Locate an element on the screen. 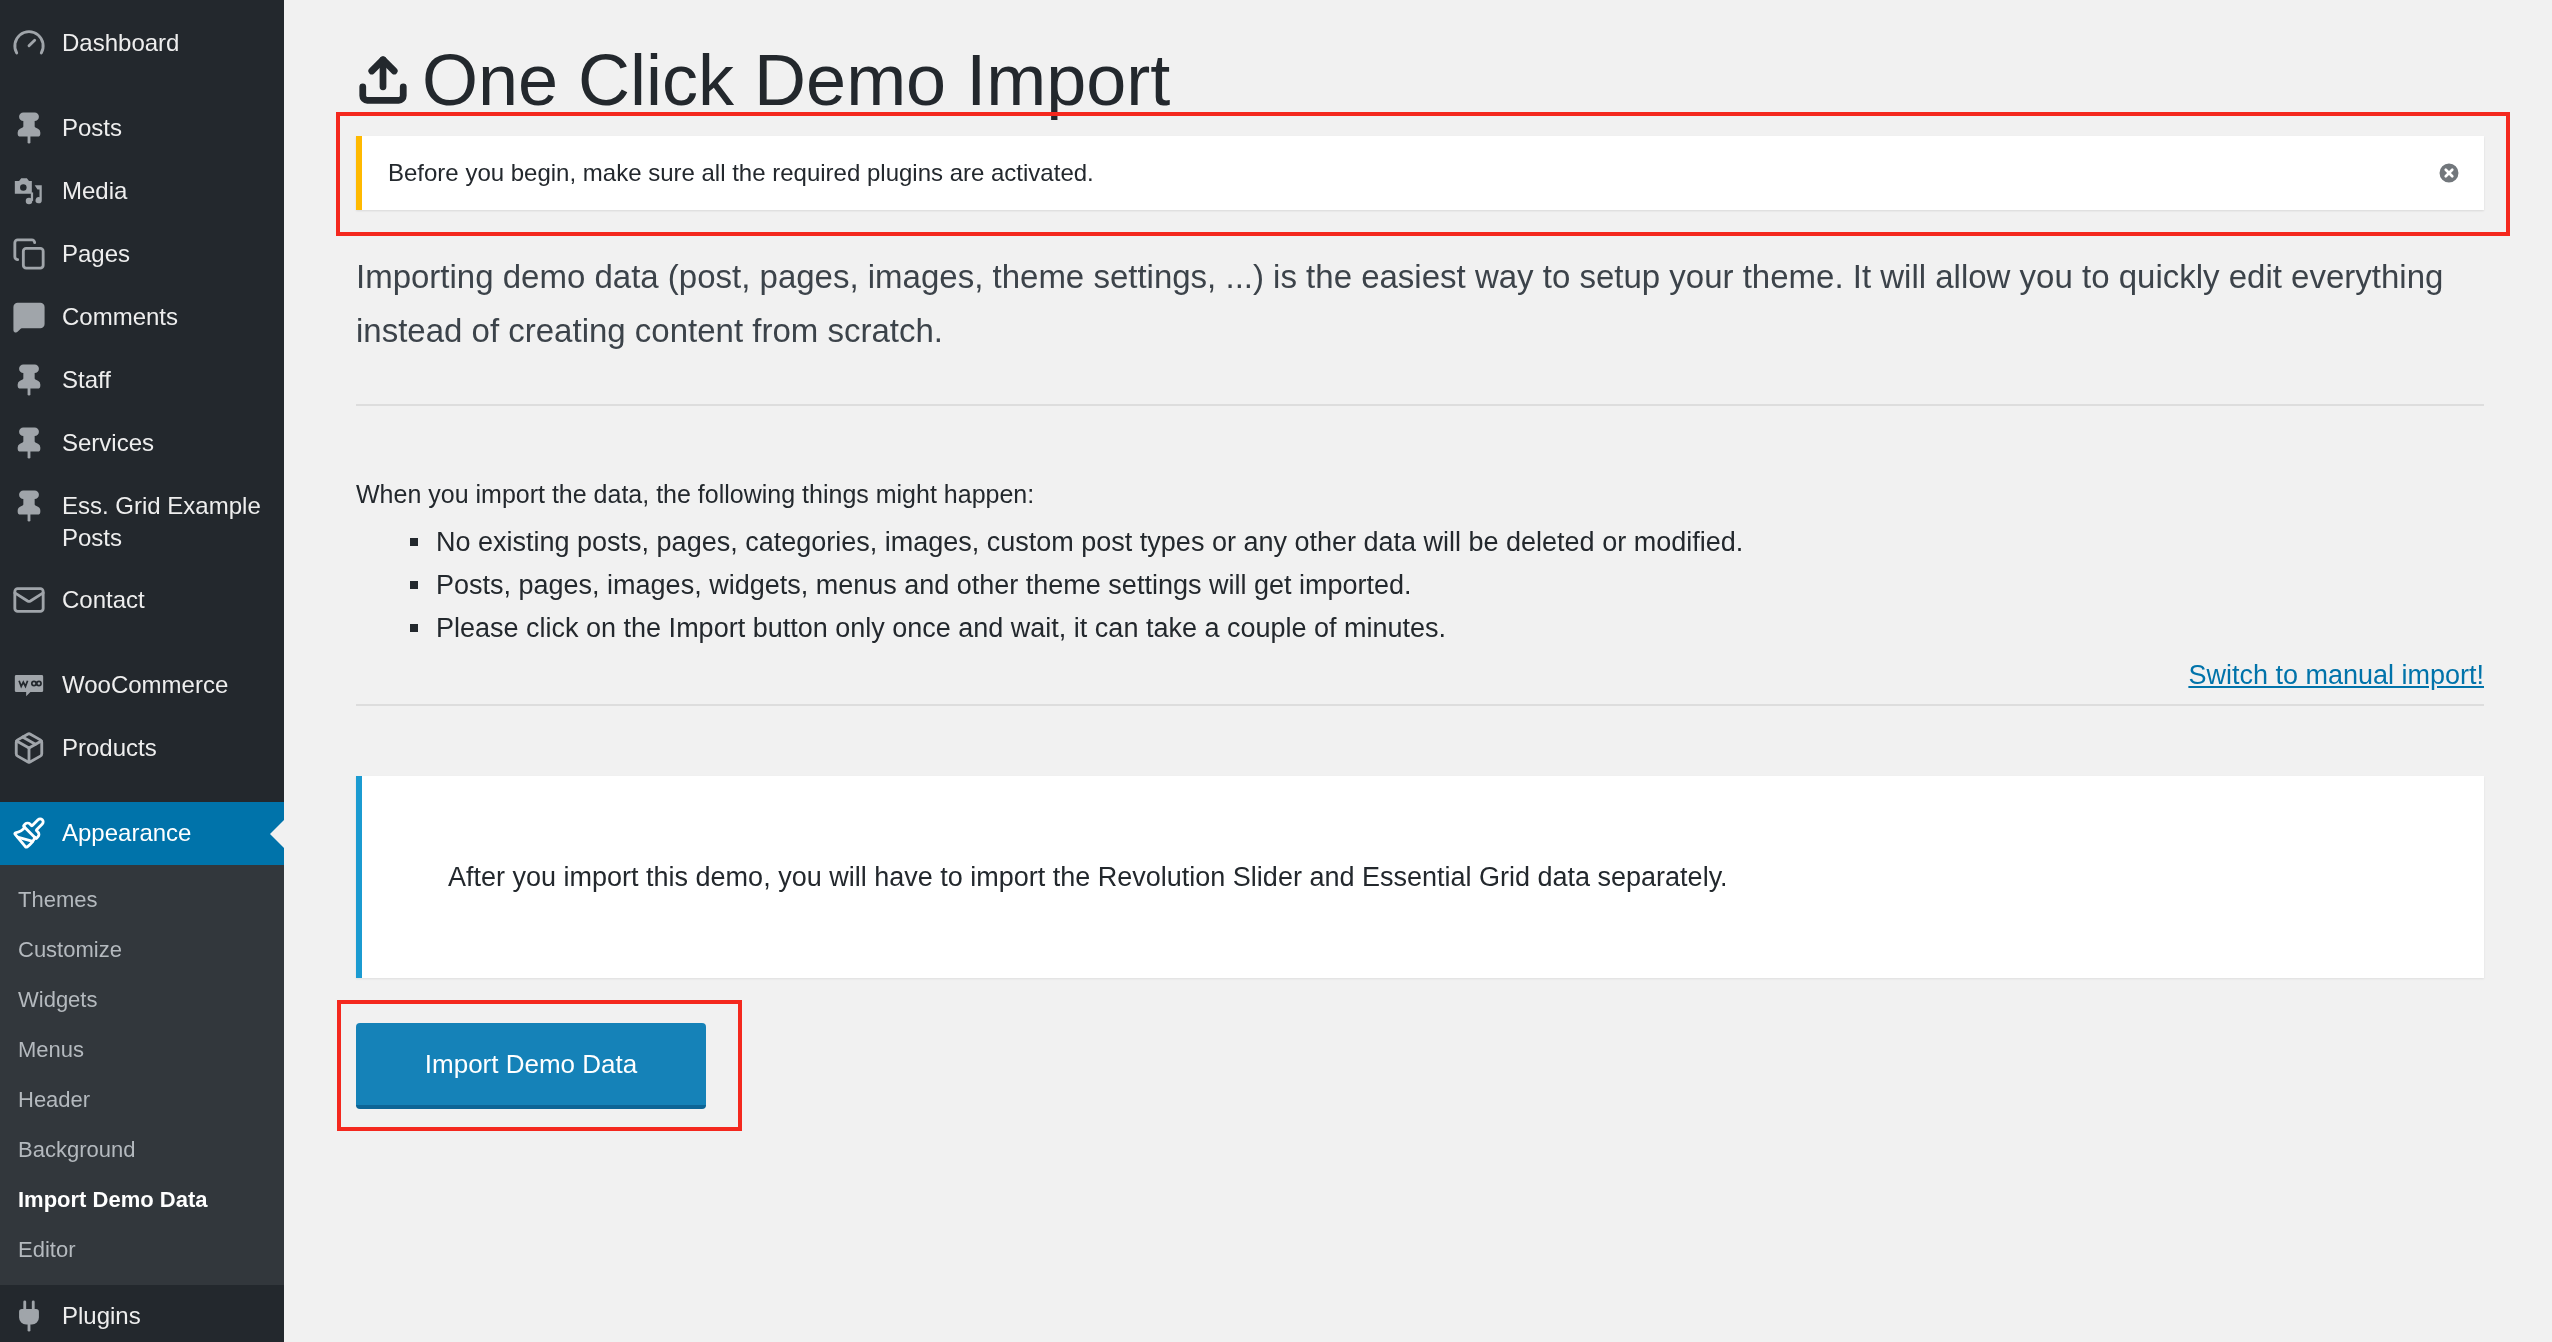 This screenshot has width=2552, height=1342. sidebar-menu-item: Ess. Grid Example Posts is located at coordinates (142, 522).